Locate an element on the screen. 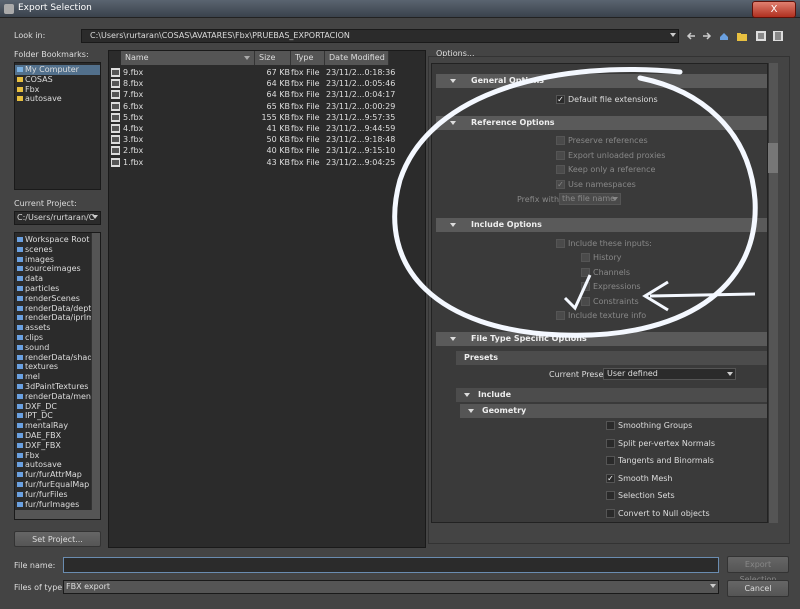 This screenshot has height=609, width=800. project-folder-item: 3dPaintTextures is located at coordinates (57, 387).